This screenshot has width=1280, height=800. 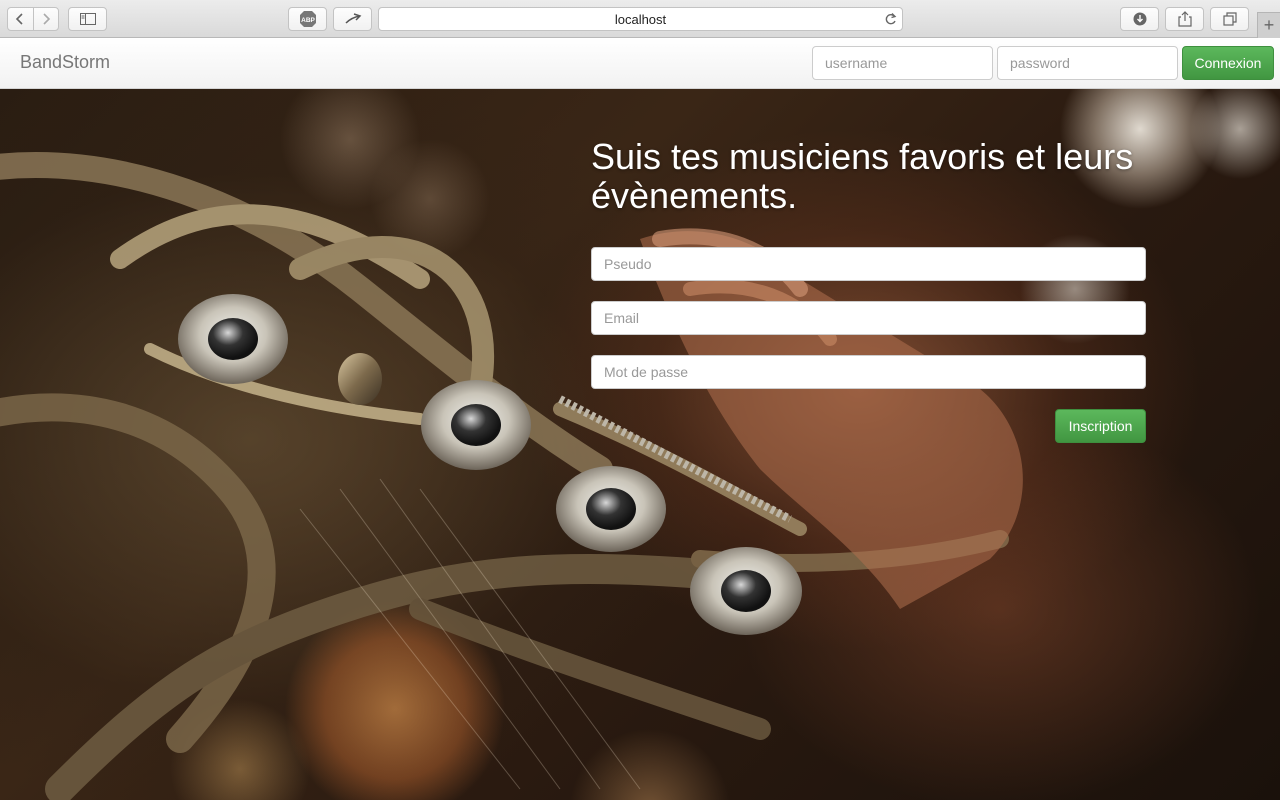 I want to click on chevron-left-icon, so click(x=19, y=19).